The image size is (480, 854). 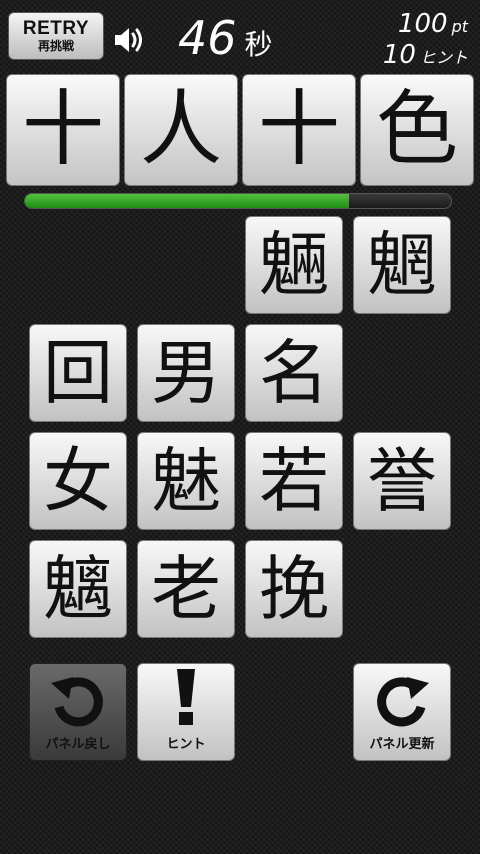 What do you see at coordinates (443, 57) in the screenshot?
I see `hints-unit: ヒント` at bounding box center [443, 57].